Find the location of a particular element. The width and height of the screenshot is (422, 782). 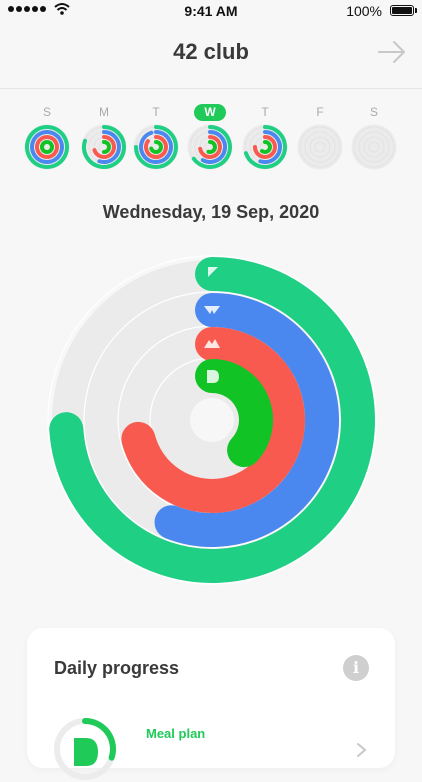

battery-percentage: 100% is located at coordinates (364, 11).